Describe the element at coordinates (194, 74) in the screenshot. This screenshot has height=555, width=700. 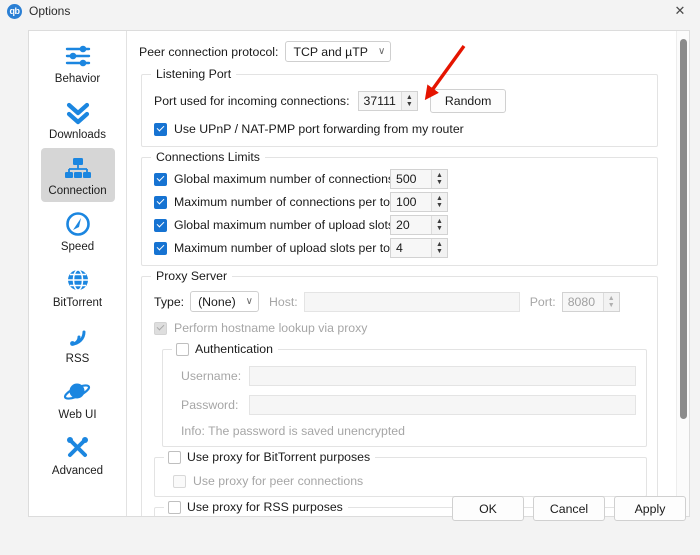
I see `listening-port-title: Listening Port` at that location.